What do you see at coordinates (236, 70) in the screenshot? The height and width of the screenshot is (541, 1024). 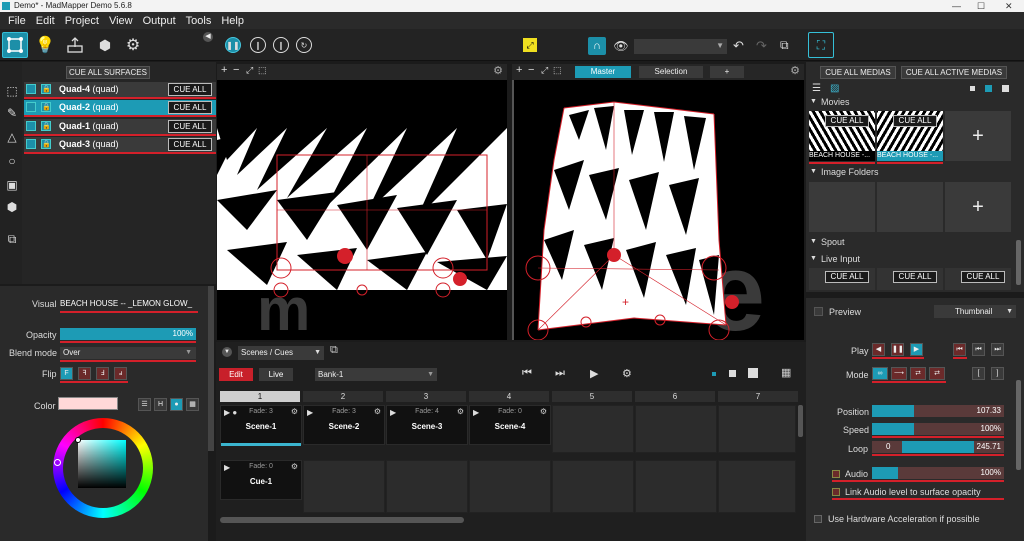 I see `zoom-out-icon: −` at bounding box center [236, 70].